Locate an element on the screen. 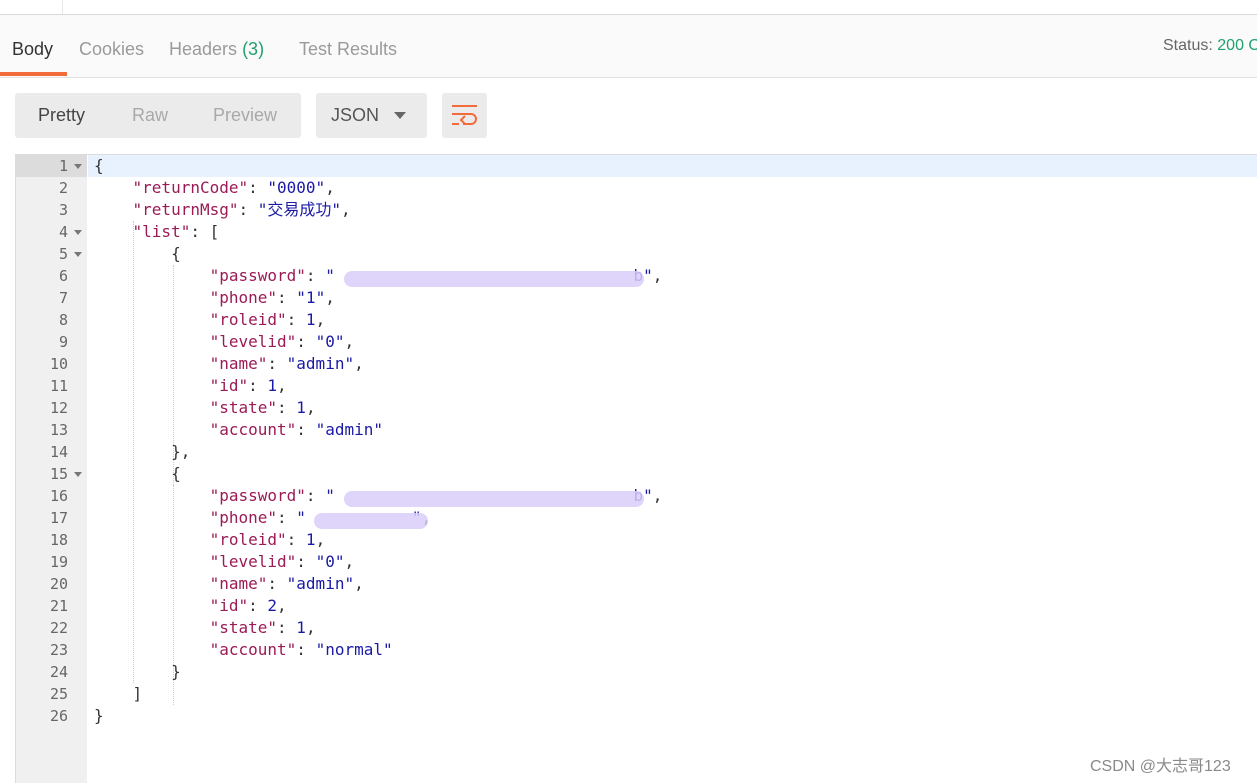  format-select-value: JSON is located at coordinates (355, 115).